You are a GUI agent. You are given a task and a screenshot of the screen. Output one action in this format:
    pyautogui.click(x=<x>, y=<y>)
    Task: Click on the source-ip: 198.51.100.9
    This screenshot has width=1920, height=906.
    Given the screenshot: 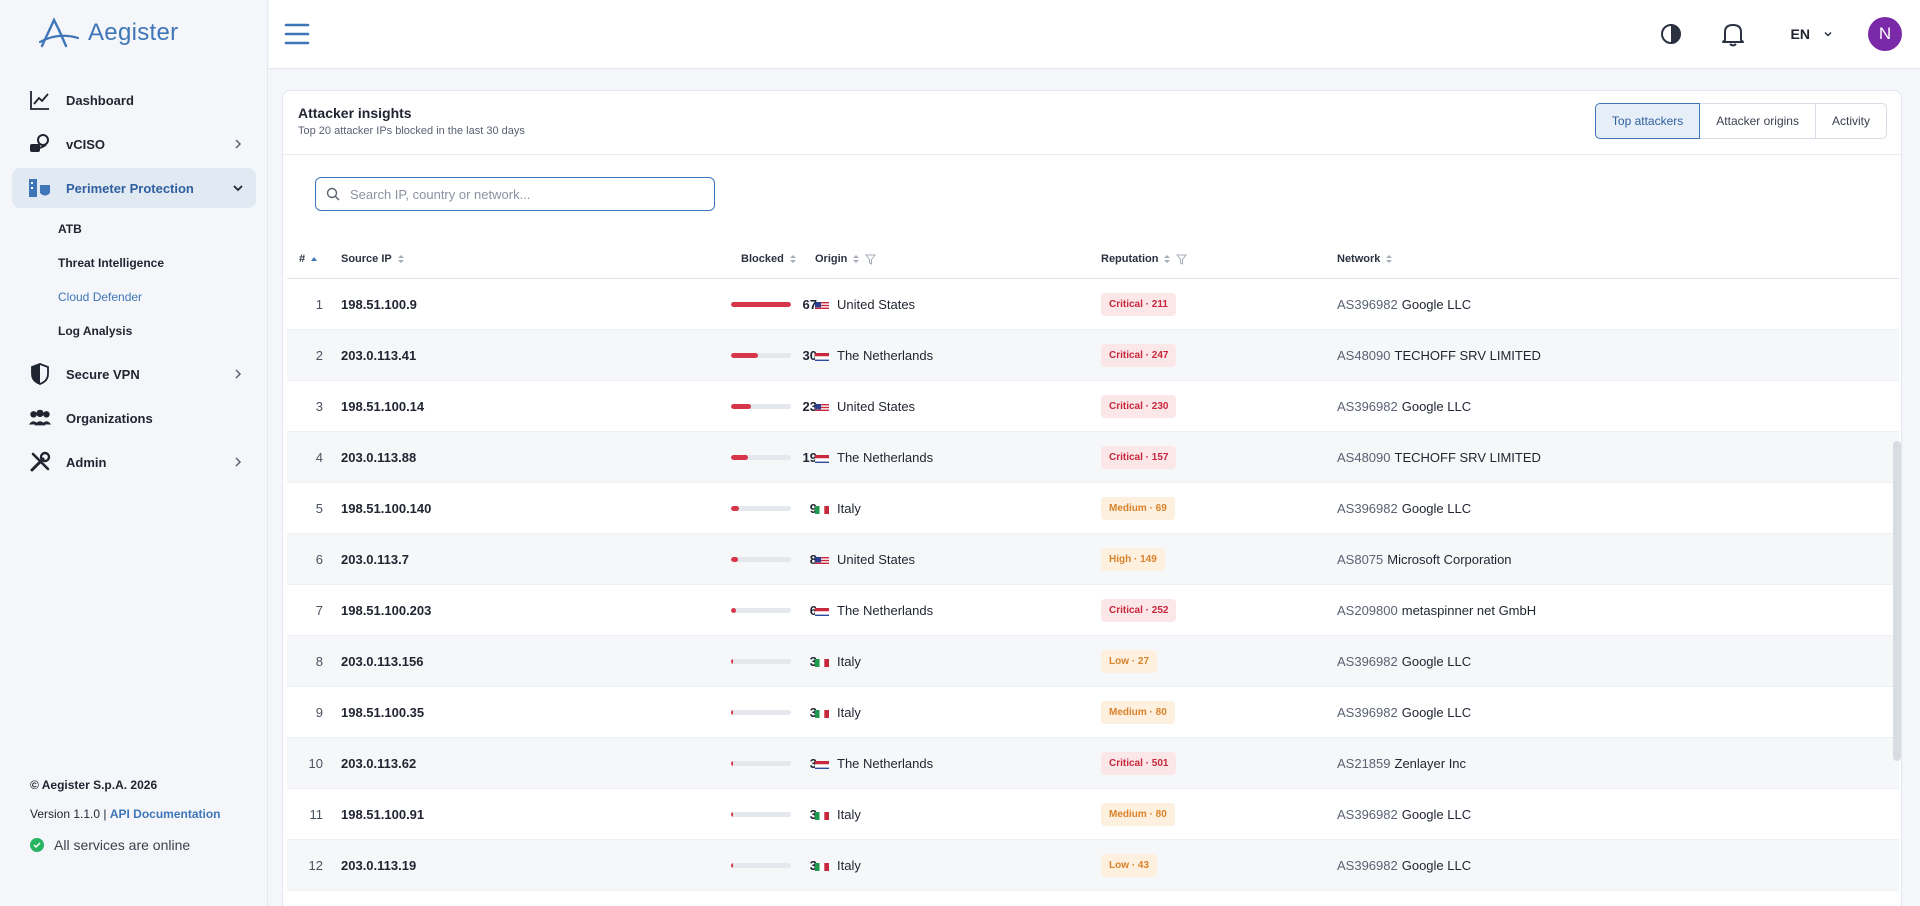 What is the action you would take?
    pyautogui.click(x=379, y=304)
    